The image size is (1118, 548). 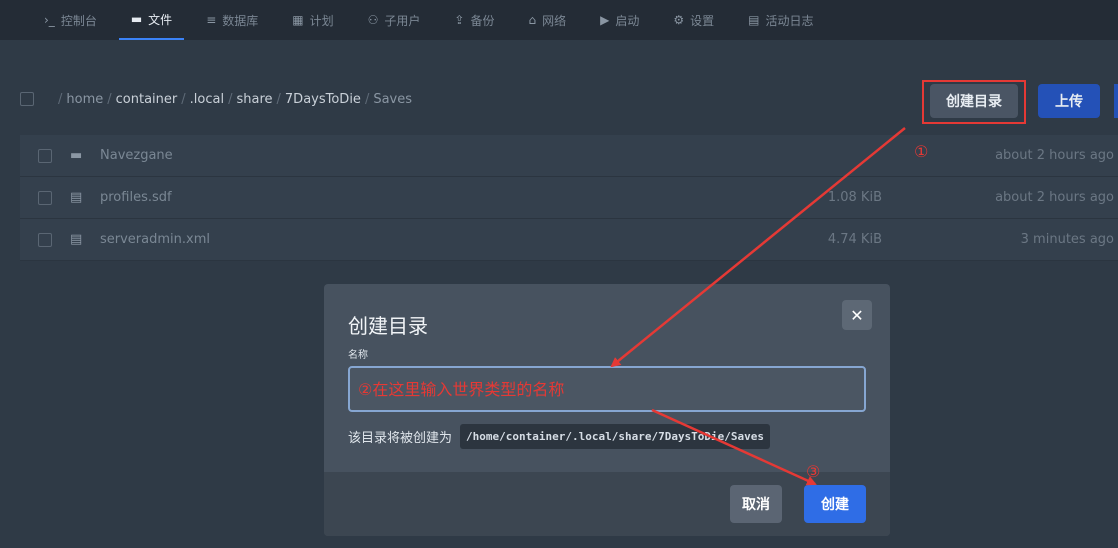 What do you see at coordinates (147, 99) in the screenshot?
I see `breadcrumb-container: container` at bounding box center [147, 99].